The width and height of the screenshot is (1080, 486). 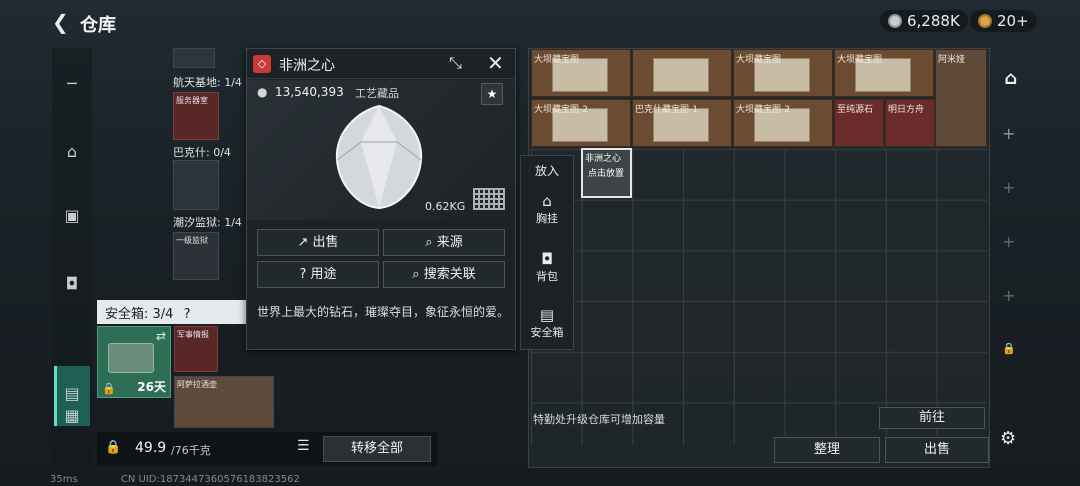 What do you see at coordinates (307, 448) in the screenshot?
I see `list-icon: ☰` at bounding box center [307, 448].